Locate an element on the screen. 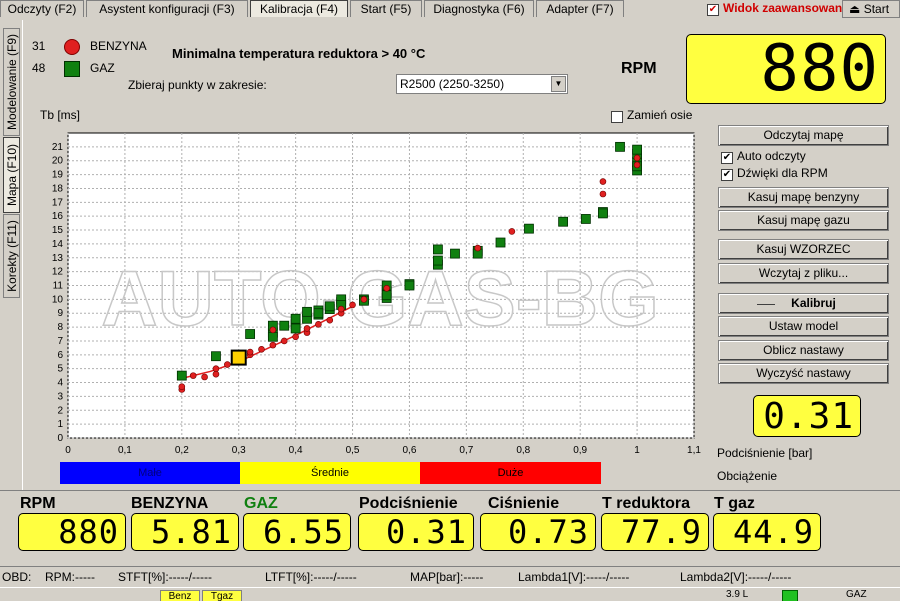  readout-rpm-label: RPM is located at coordinates (38, 503).